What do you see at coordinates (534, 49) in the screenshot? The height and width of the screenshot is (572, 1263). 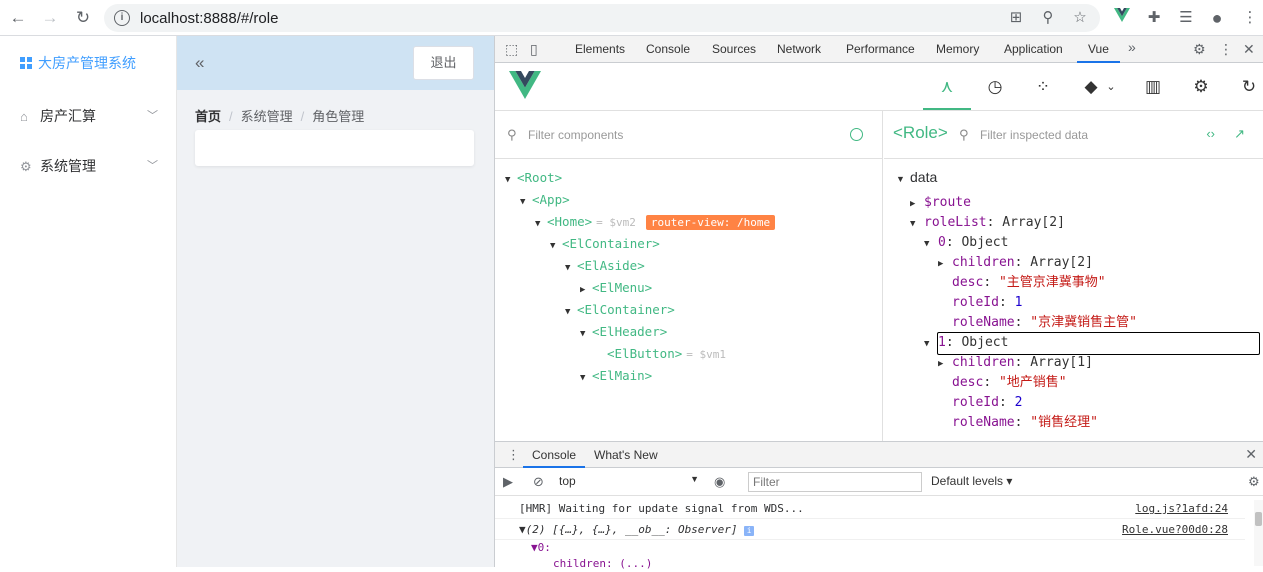 I see `device-toolbar-icon: ▯` at bounding box center [534, 49].